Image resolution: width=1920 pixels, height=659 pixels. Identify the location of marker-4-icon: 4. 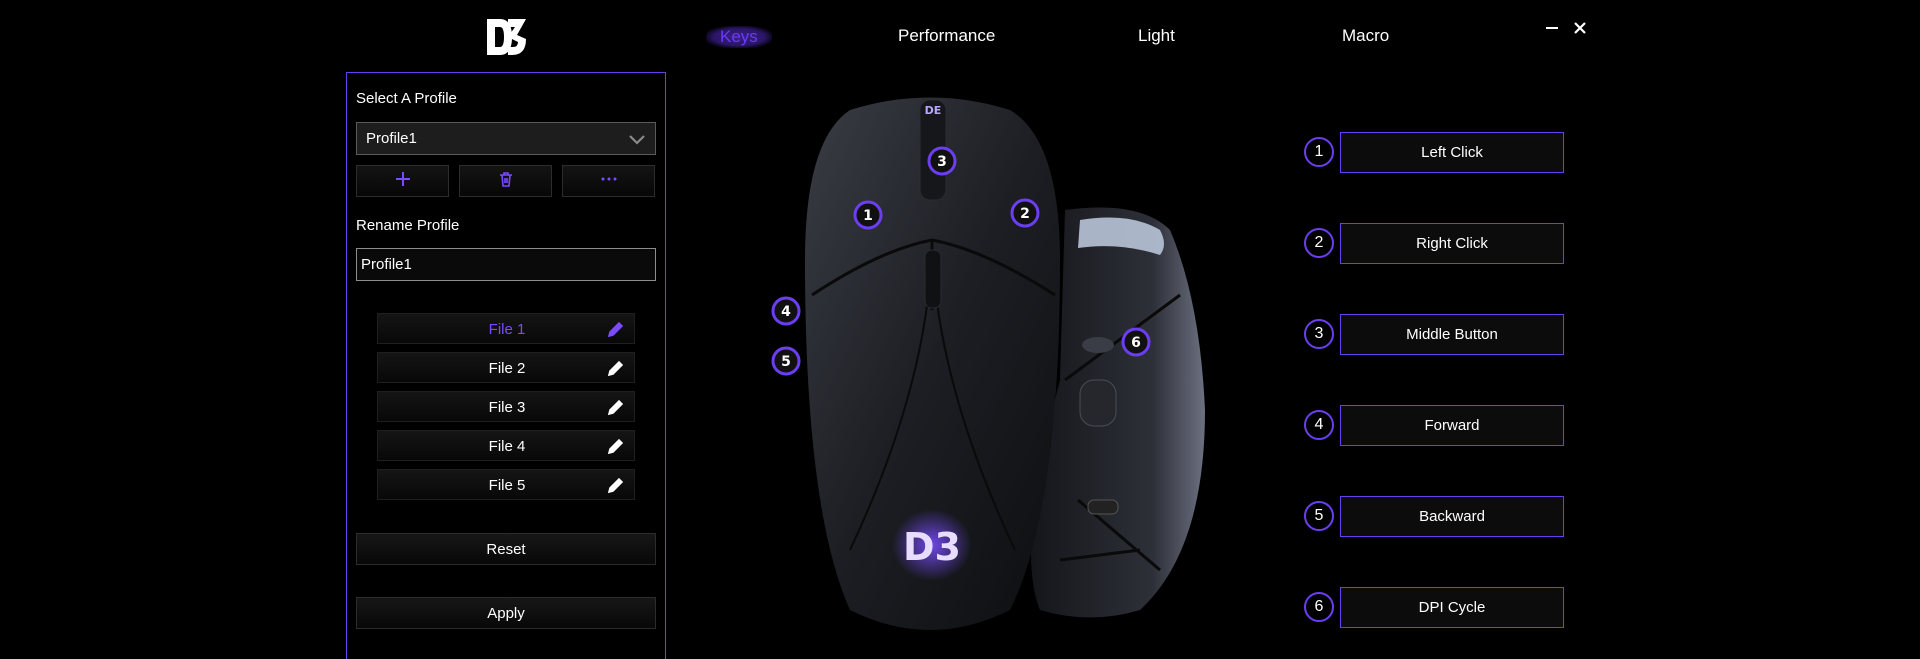
(786, 311).